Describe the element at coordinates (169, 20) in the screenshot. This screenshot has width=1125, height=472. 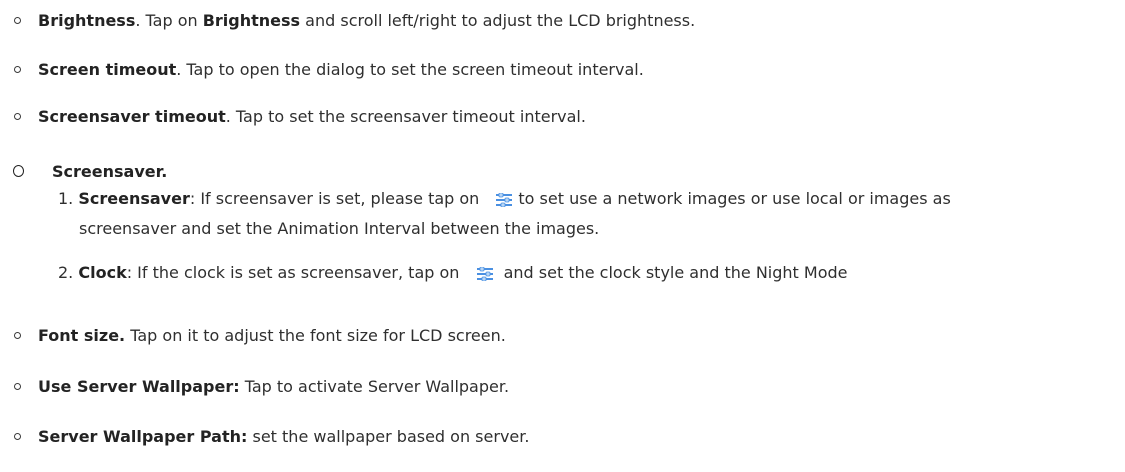
I see `item-text: . Tap on` at that location.